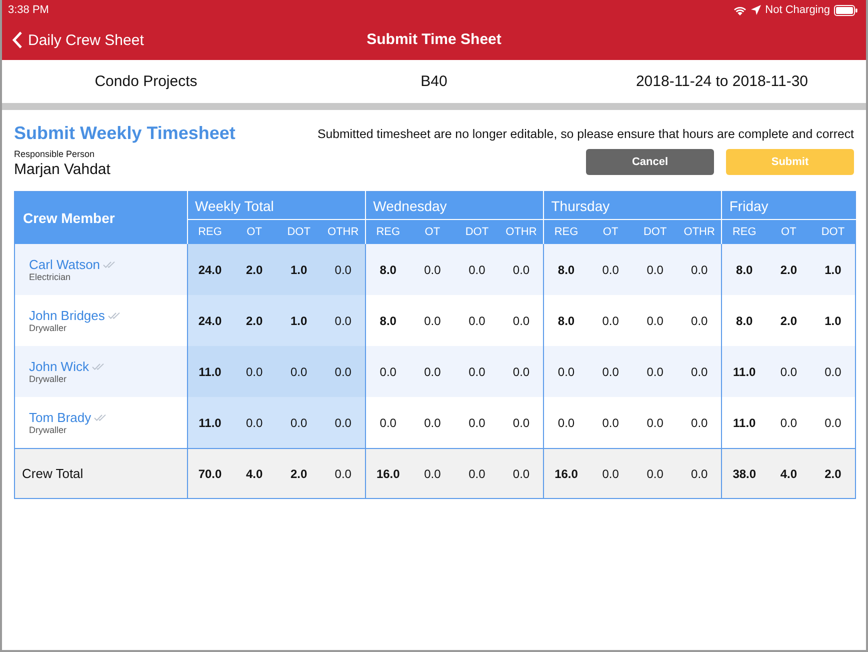 The image size is (868, 652). Describe the element at coordinates (744, 473) in the screenshot. I see `table-cell: 38.0` at that location.